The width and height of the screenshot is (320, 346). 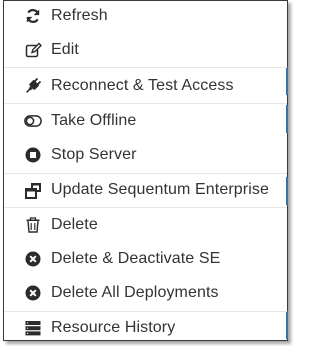 I want to click on menu-item-label: Update Sequentum Enterprise, so click(x=160, y=189).